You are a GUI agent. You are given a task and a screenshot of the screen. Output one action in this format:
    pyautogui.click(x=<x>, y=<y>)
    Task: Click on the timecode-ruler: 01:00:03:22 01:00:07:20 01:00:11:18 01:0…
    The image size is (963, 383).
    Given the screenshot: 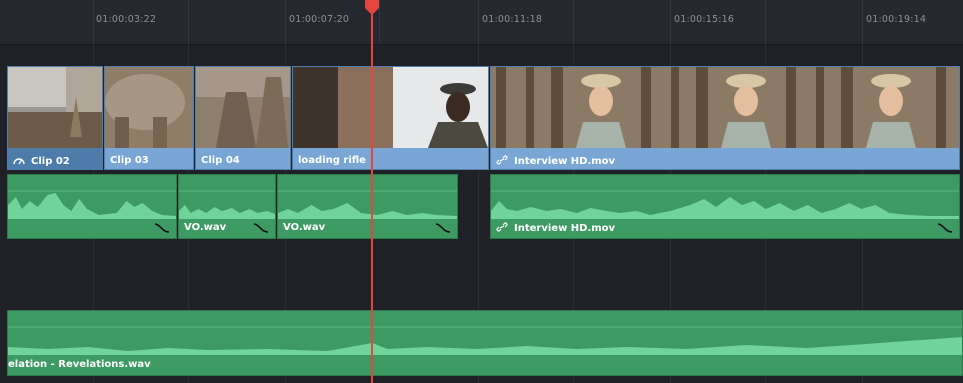 What is the action you would take?
    pyautogui.click(x=481, y=22)
    